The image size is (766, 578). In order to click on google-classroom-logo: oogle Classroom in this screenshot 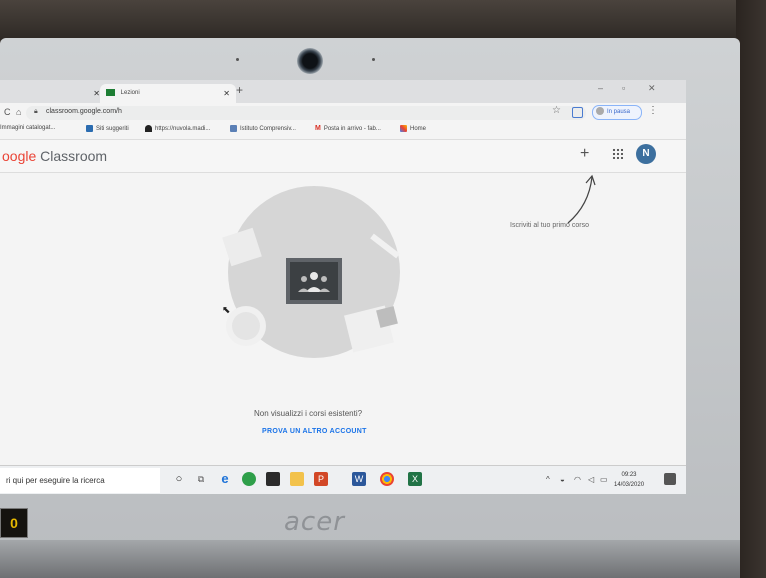, I will do `click(54, 156)`.